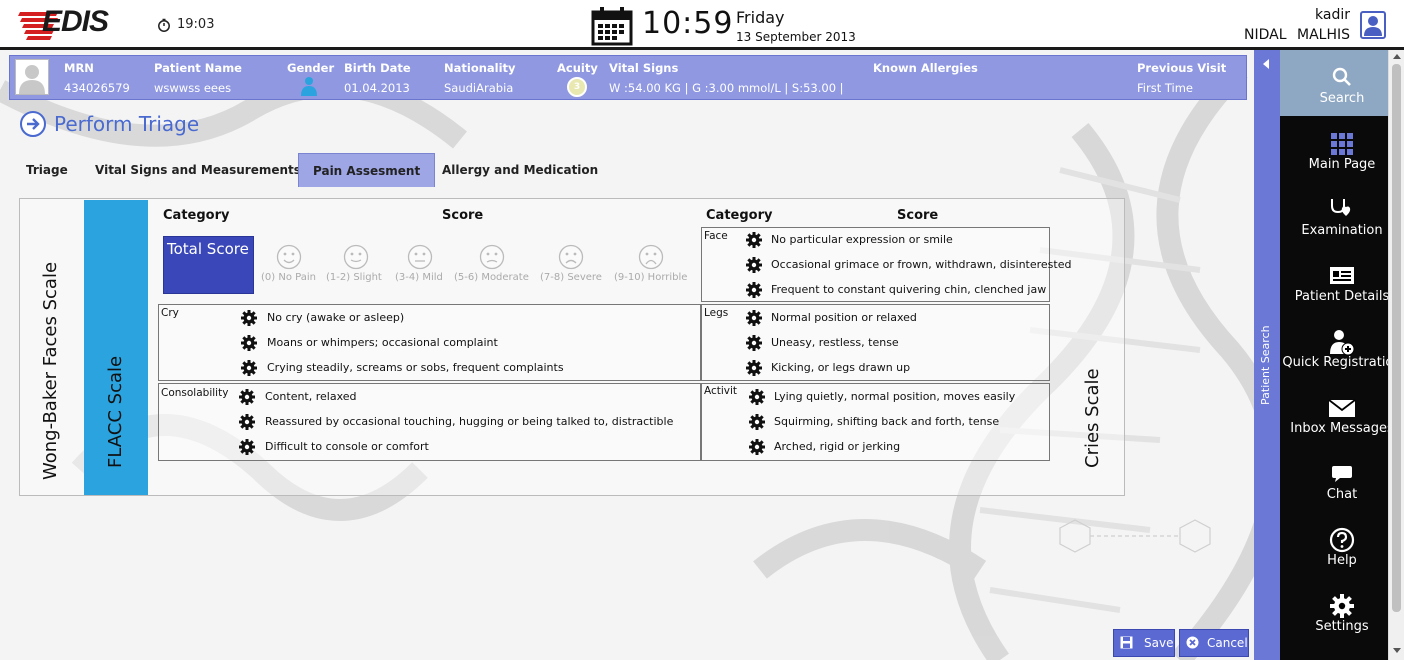 The image size is (1404, 660). Describe the element at coordinates (688, 23) in the screenshot. I see `current-time: 10:59` at that location.